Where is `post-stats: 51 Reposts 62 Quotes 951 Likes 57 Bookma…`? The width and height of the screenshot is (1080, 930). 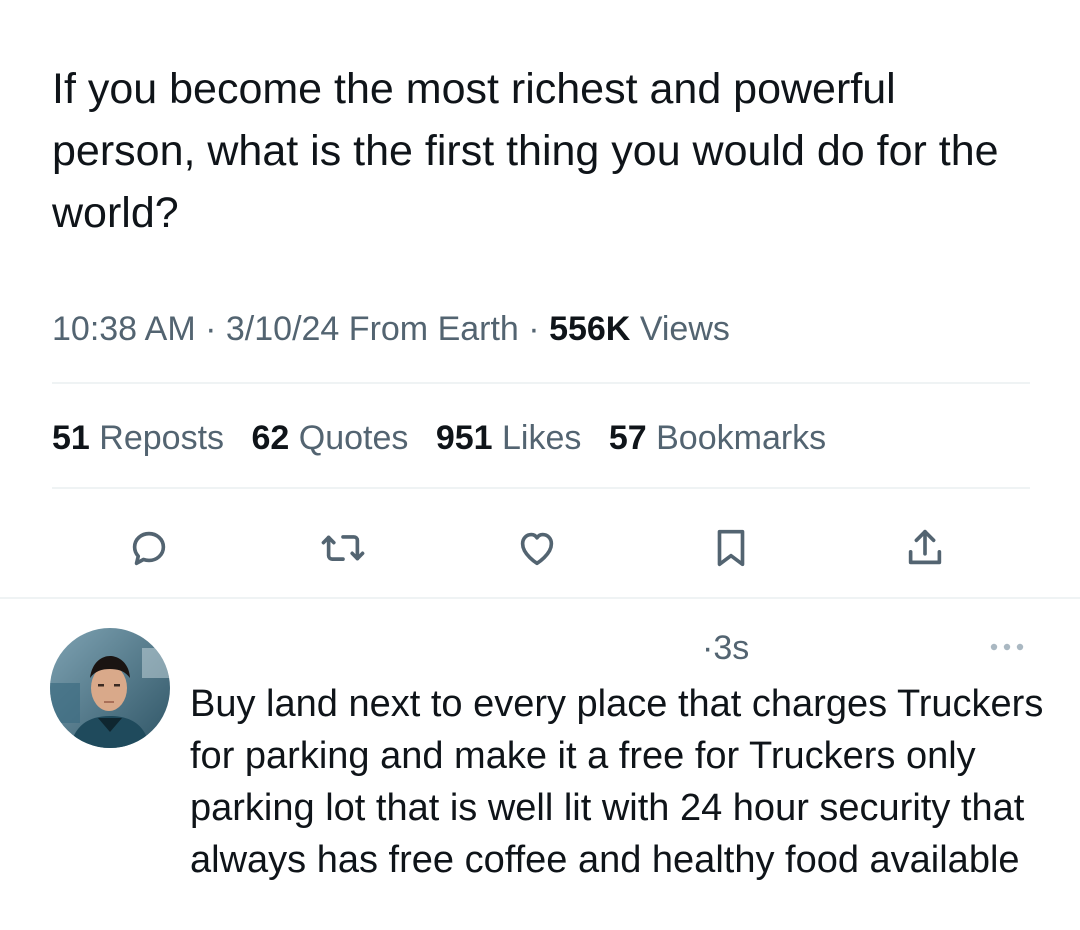
post-stats: 51 Reposts 62 Quotes 951 Likes 57 Bookma… is located at coordinates (448, 438).